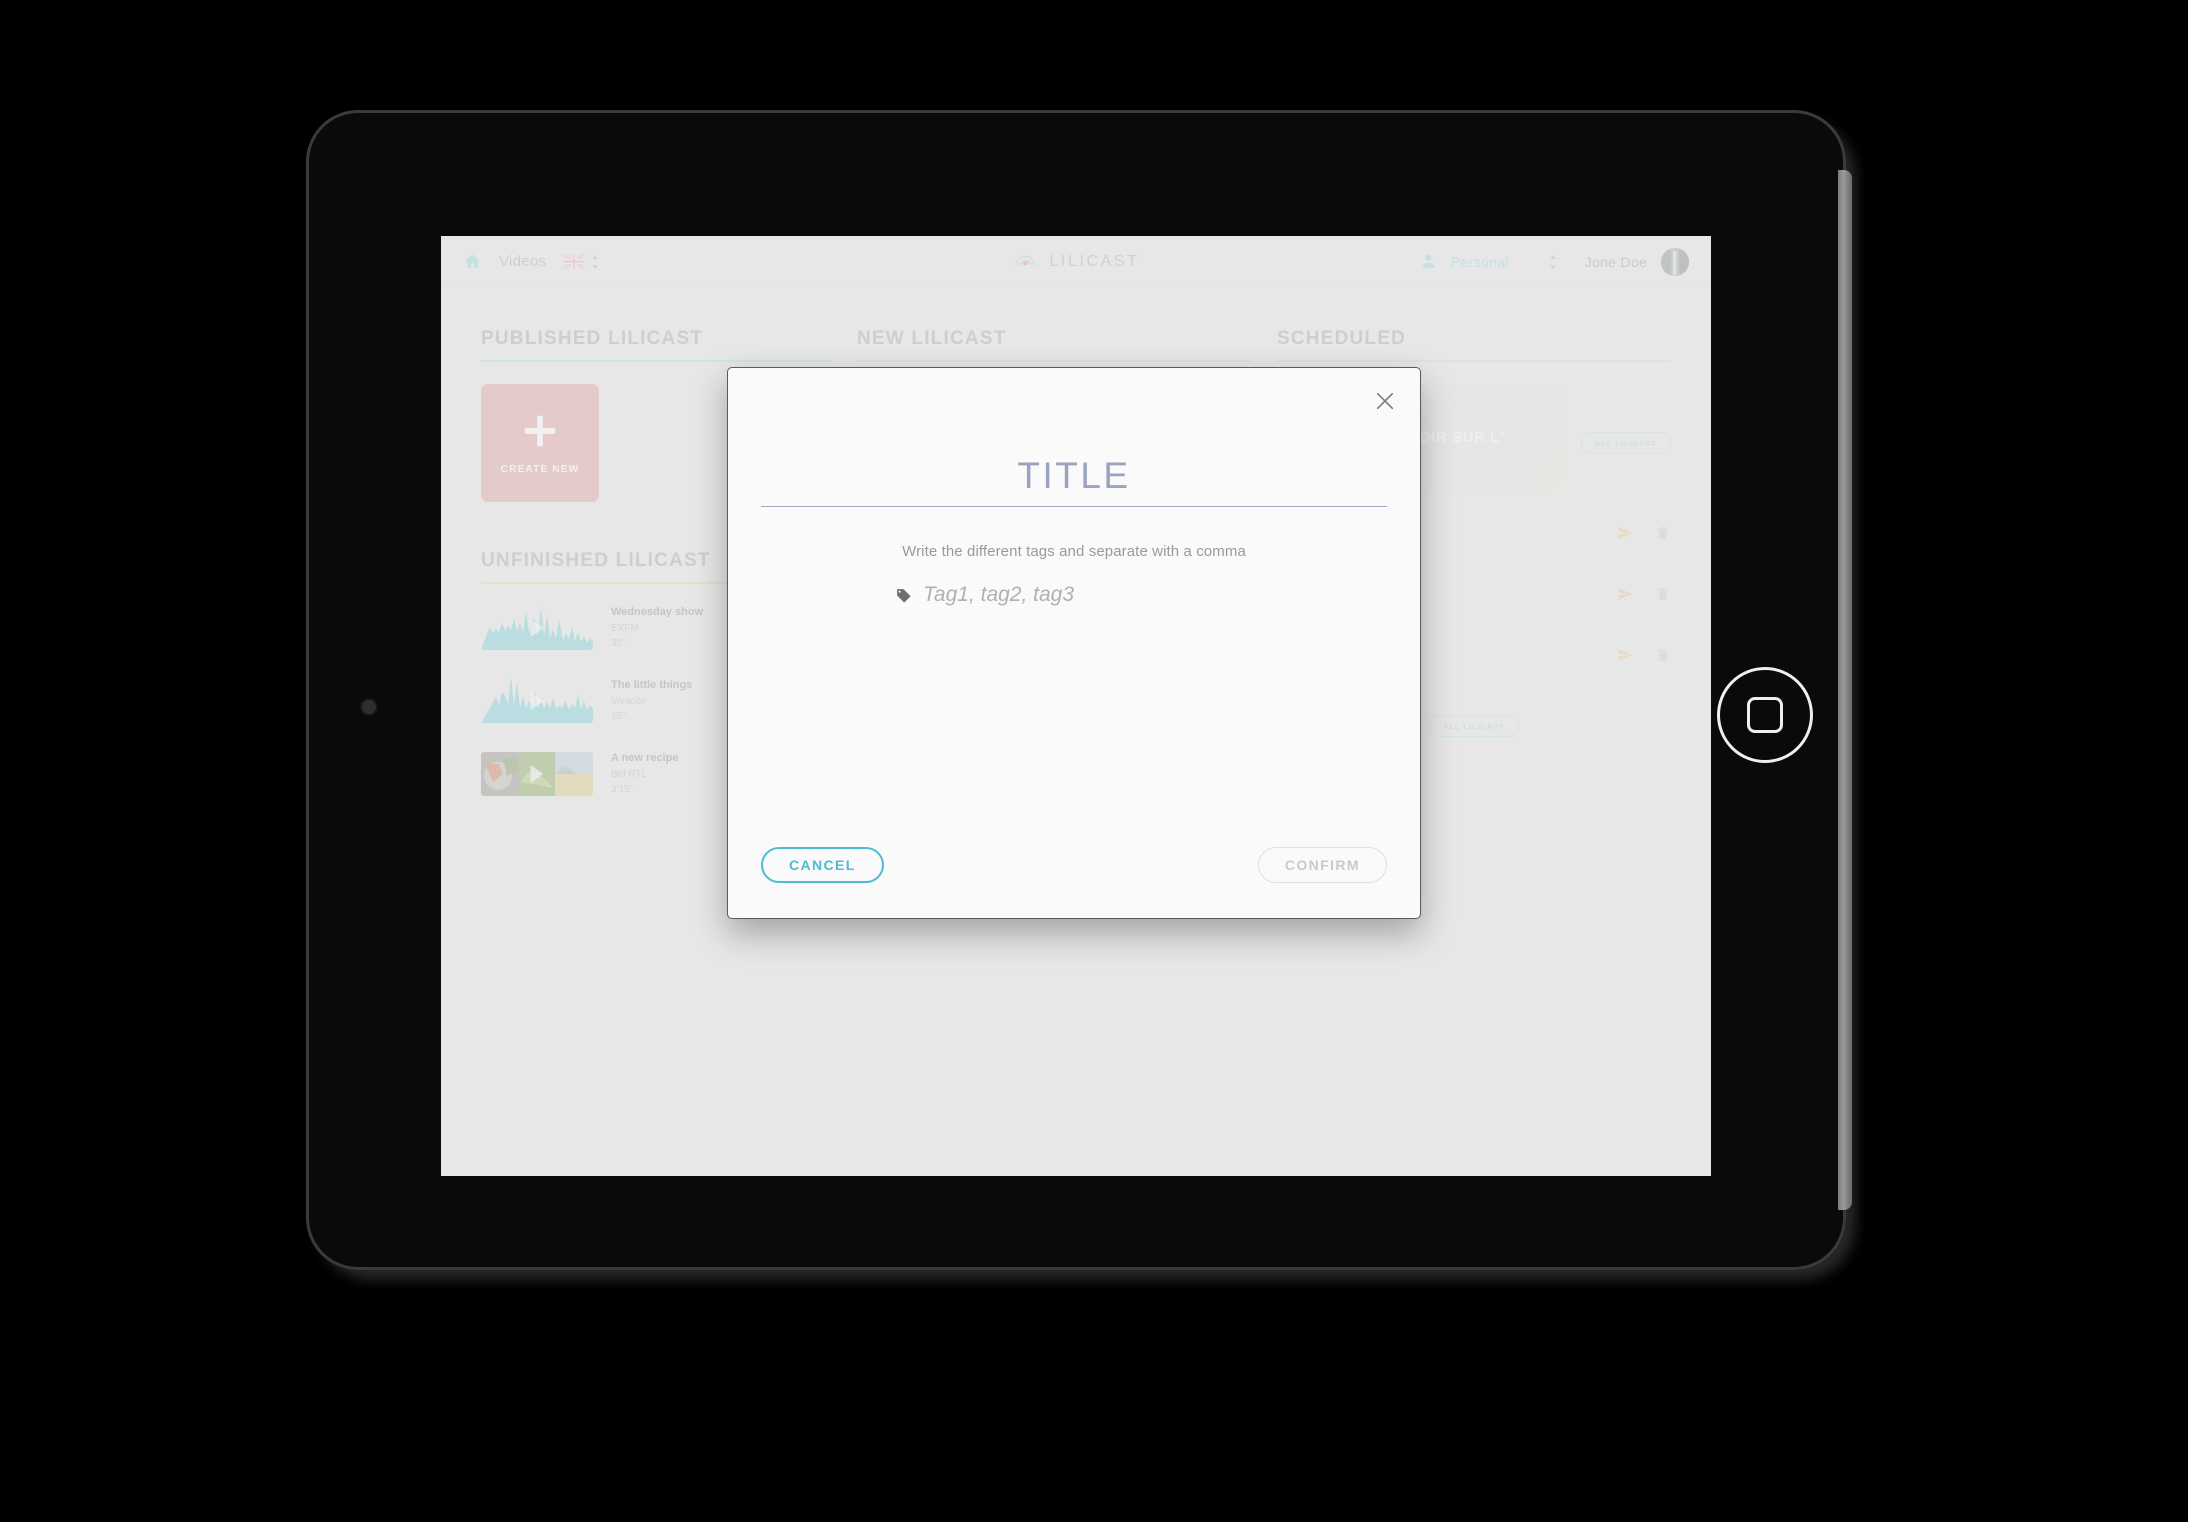 The image size is (2188, 1522). Describe the element at coordinates (1845, 690) in the screenshot. I see `device-side-edge` at that location.